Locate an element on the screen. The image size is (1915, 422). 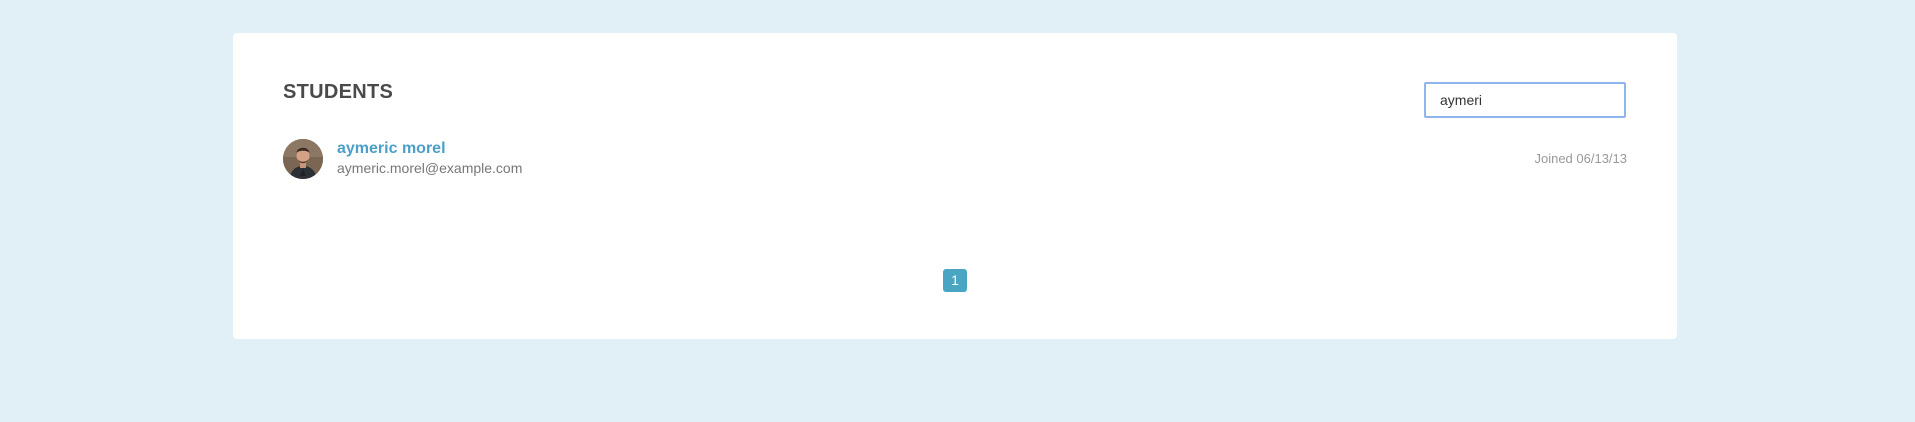
page-title: STUDENTS is located at coordinates (338, 92).